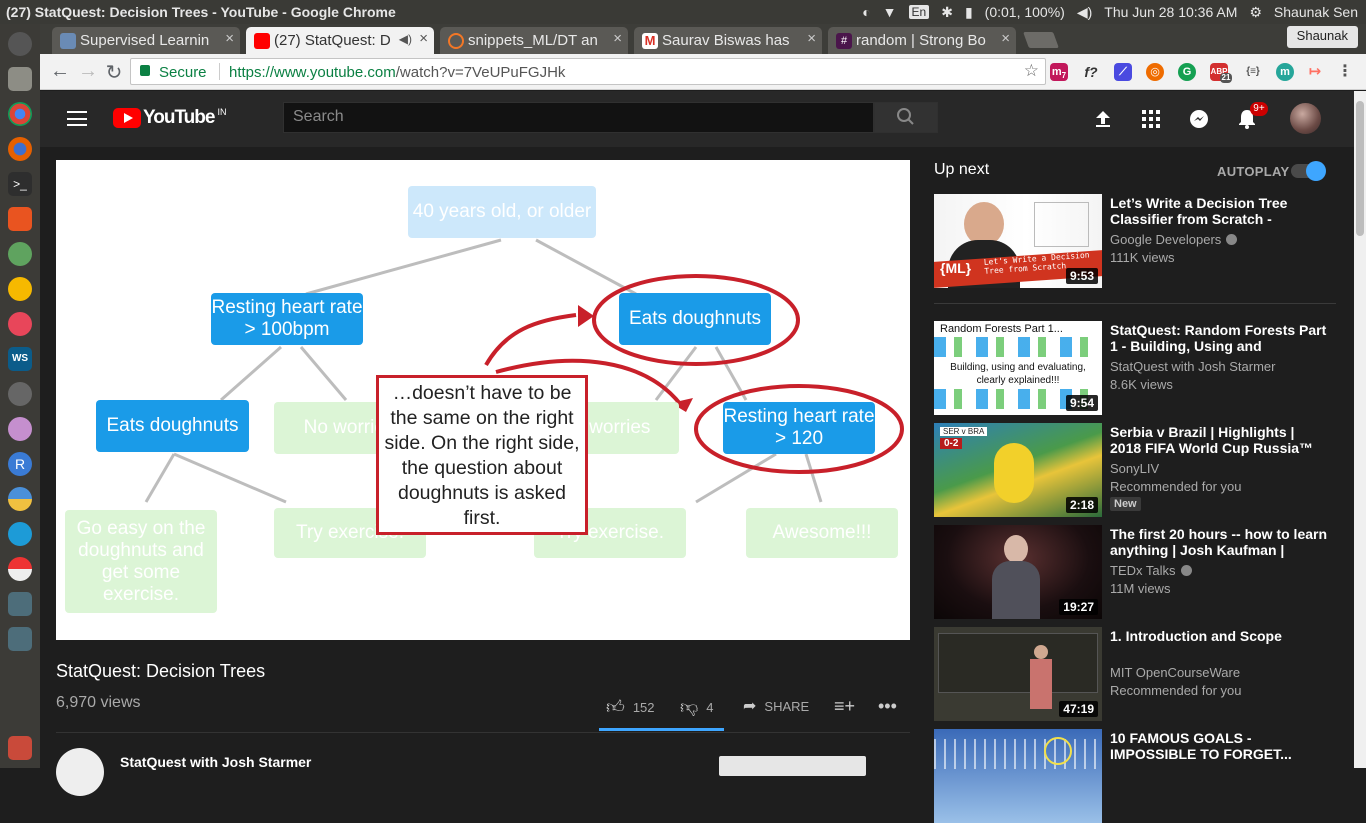 This screenshot has height=823, width=1366. Describe the element at coordinates (1199, 119) in the screenshot. I see `messages-icon` at that location.